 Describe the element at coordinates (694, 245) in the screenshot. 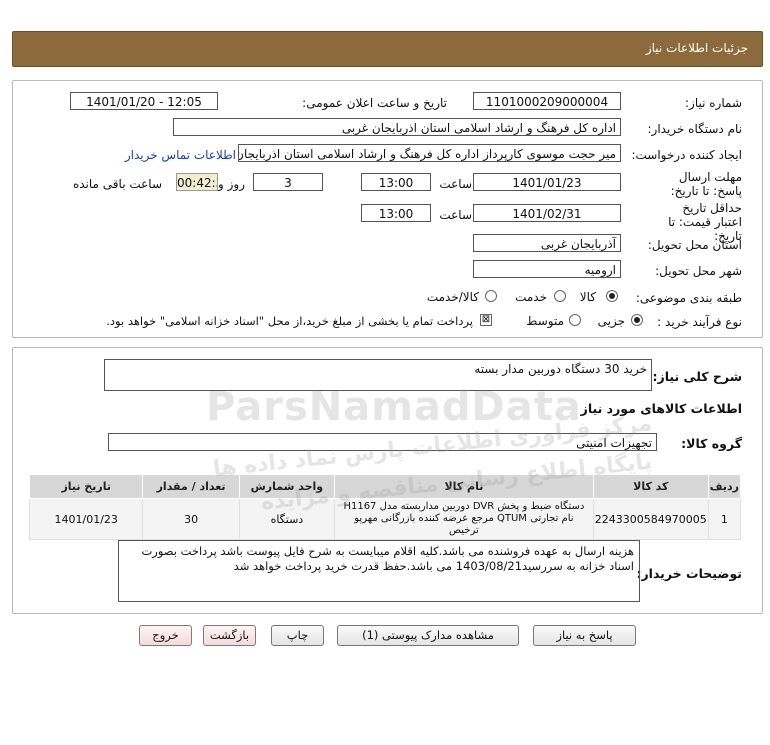

I see `delivery-province-label: استان محل تحویل:` at that location.